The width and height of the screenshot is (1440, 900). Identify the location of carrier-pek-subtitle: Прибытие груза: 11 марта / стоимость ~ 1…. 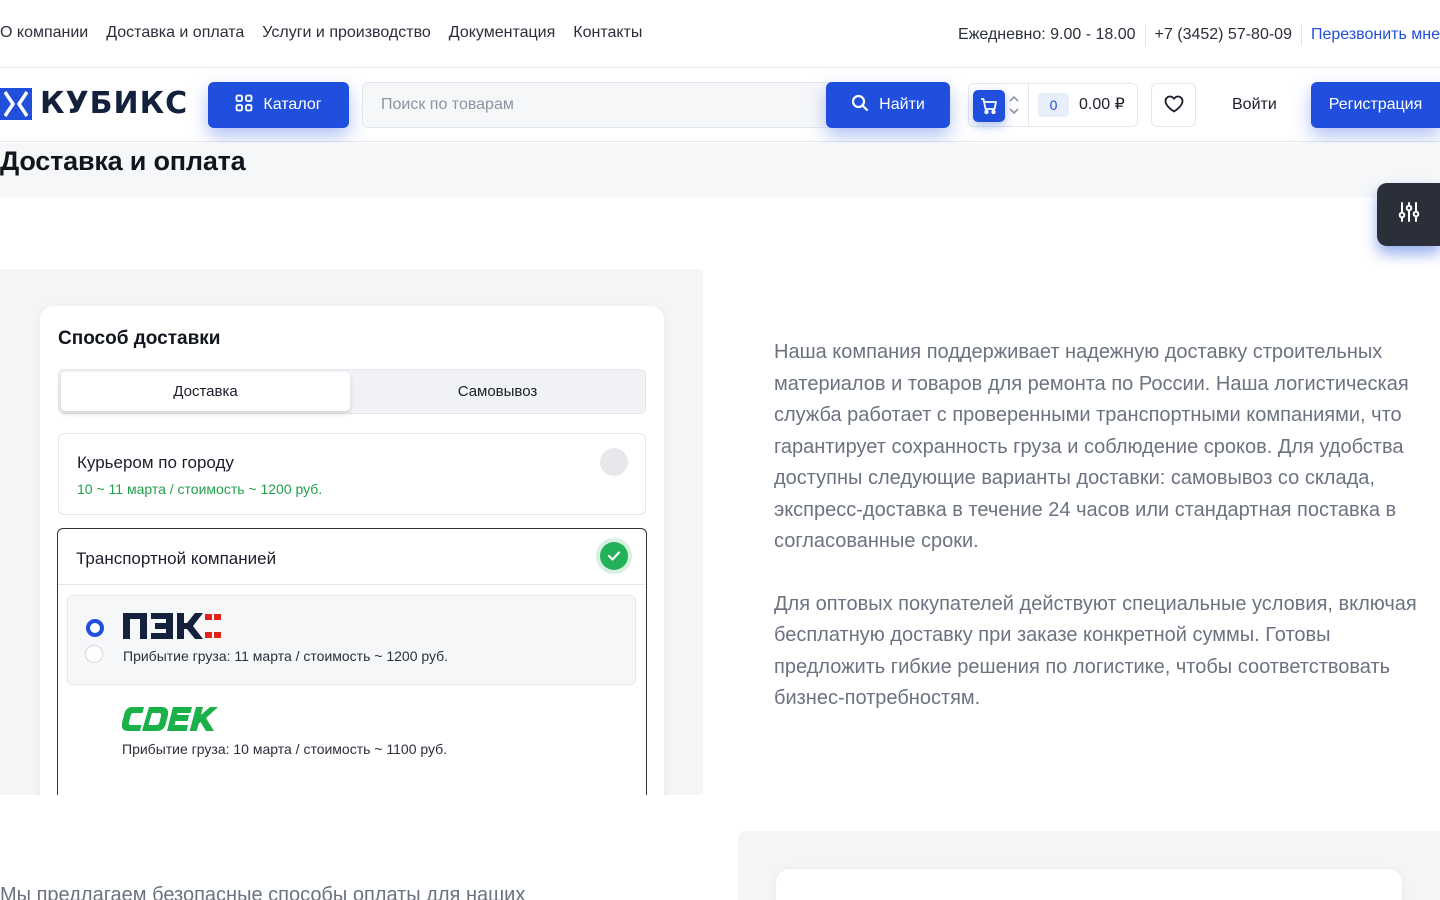
(286, 656).